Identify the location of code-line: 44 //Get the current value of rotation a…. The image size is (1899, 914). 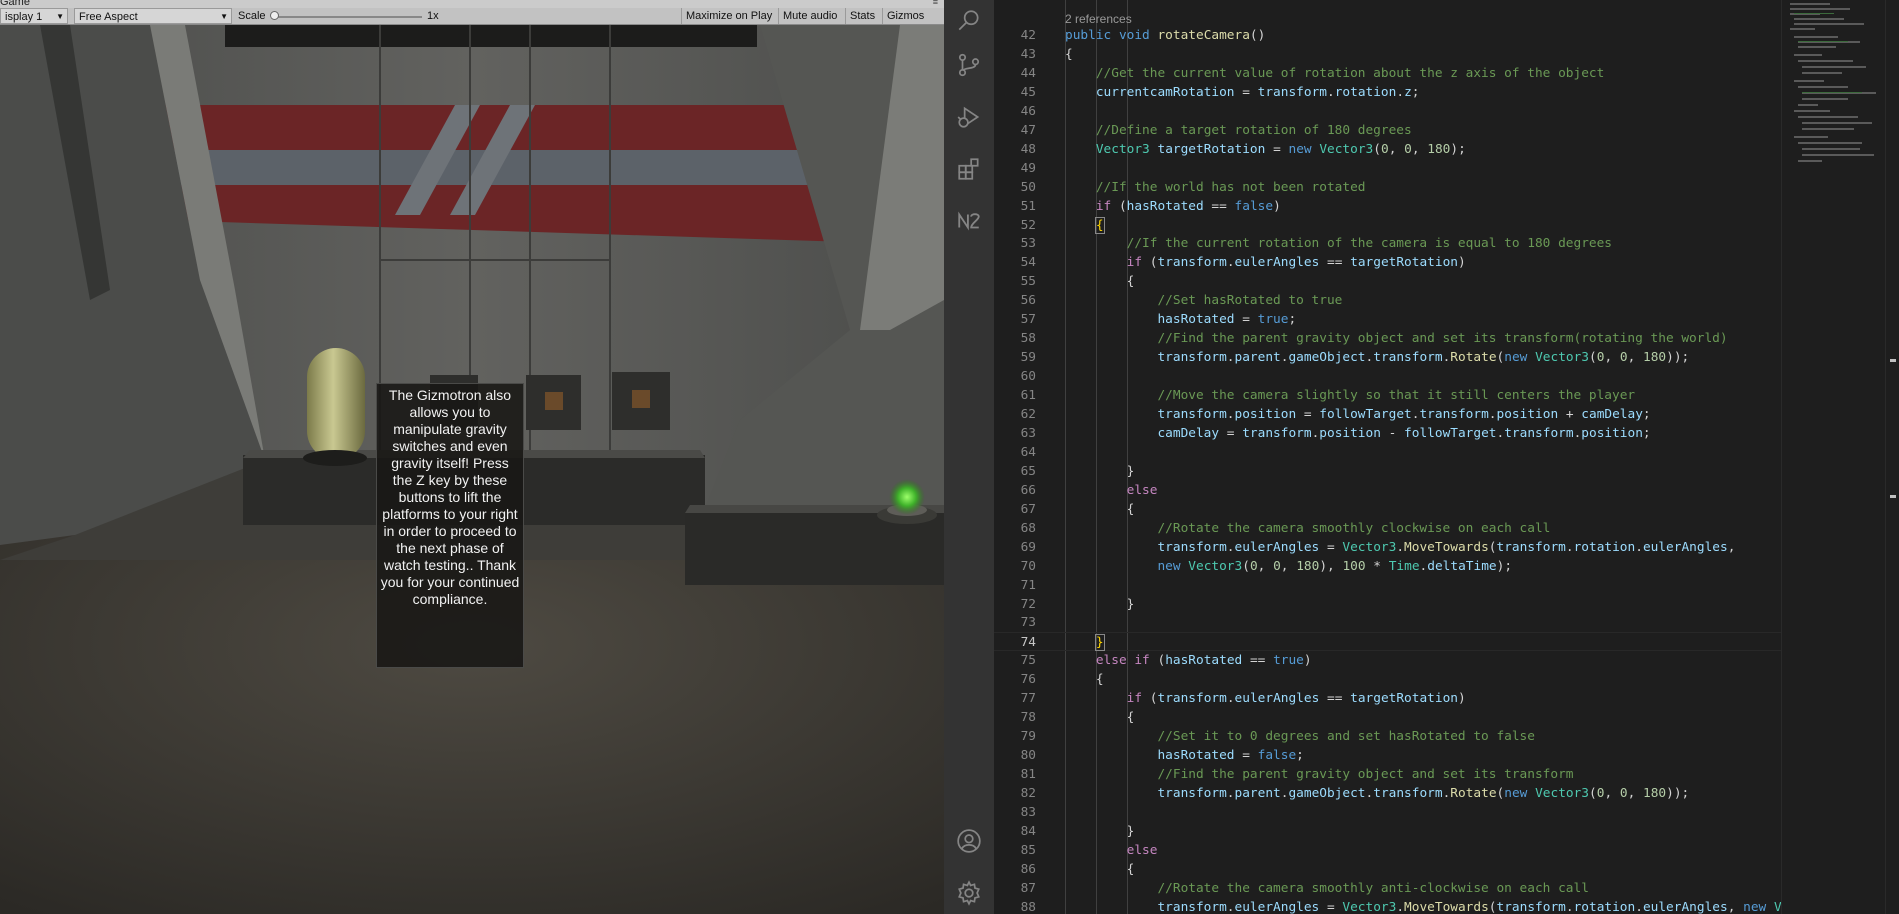
(1387, 73).